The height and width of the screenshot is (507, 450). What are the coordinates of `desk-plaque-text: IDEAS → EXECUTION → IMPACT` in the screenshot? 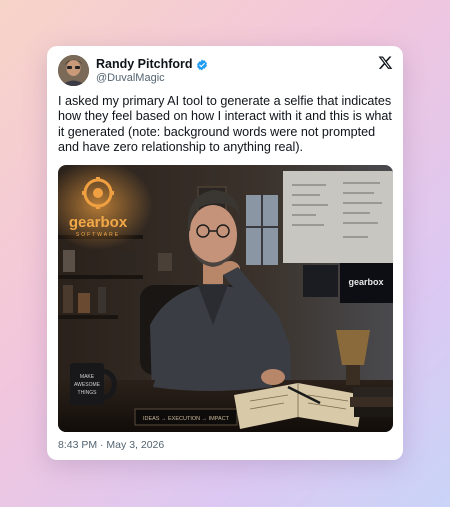 It's located at (186, 419).